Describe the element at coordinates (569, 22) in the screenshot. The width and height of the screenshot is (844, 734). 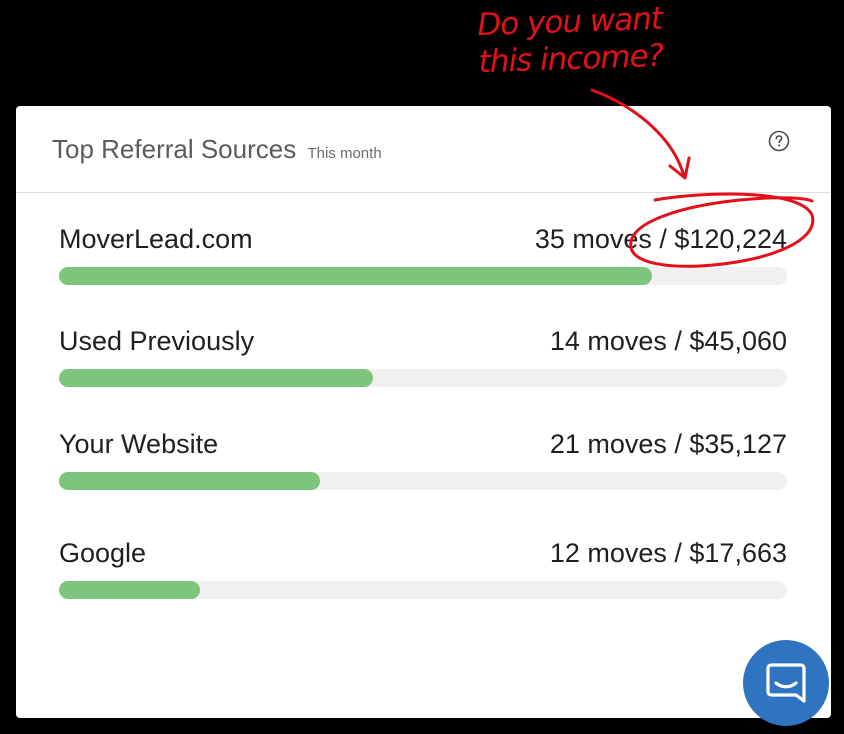
I see `annotation-line-1: Do you want` at that location.